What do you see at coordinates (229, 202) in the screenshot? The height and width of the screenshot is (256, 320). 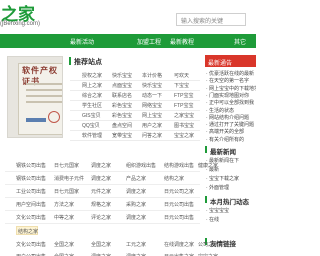 I see `section-title-hot: 本月热门动态` at bounding box center [229, 202].